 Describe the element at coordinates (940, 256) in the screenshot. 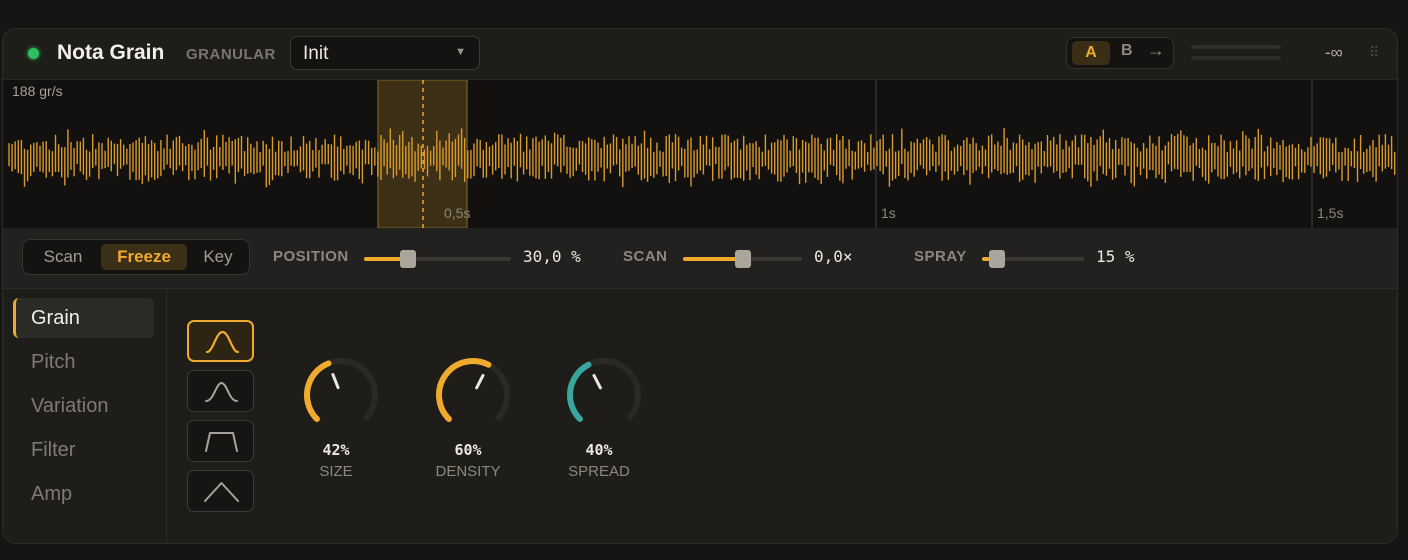

I see `spray-label: SPRAY` at that location.